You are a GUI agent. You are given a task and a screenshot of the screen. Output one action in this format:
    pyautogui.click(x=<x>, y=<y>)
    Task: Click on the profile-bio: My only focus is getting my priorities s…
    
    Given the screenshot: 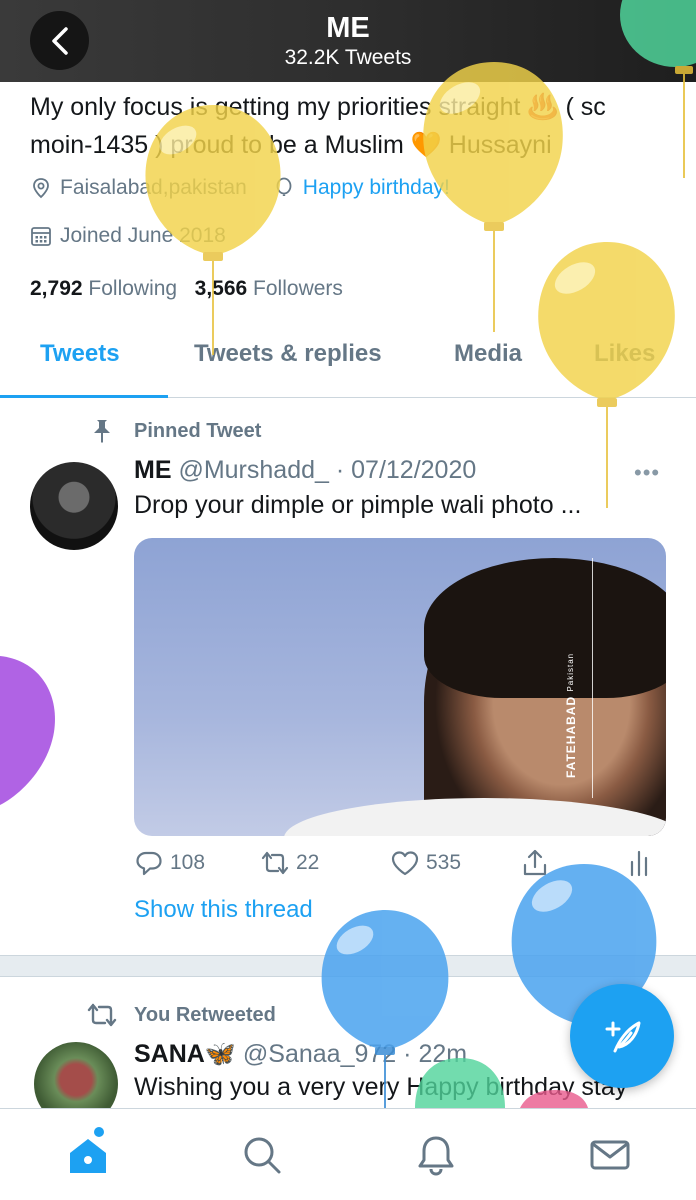 What is the action you would take?
    pyautogui.click(x=355, y=126)
    